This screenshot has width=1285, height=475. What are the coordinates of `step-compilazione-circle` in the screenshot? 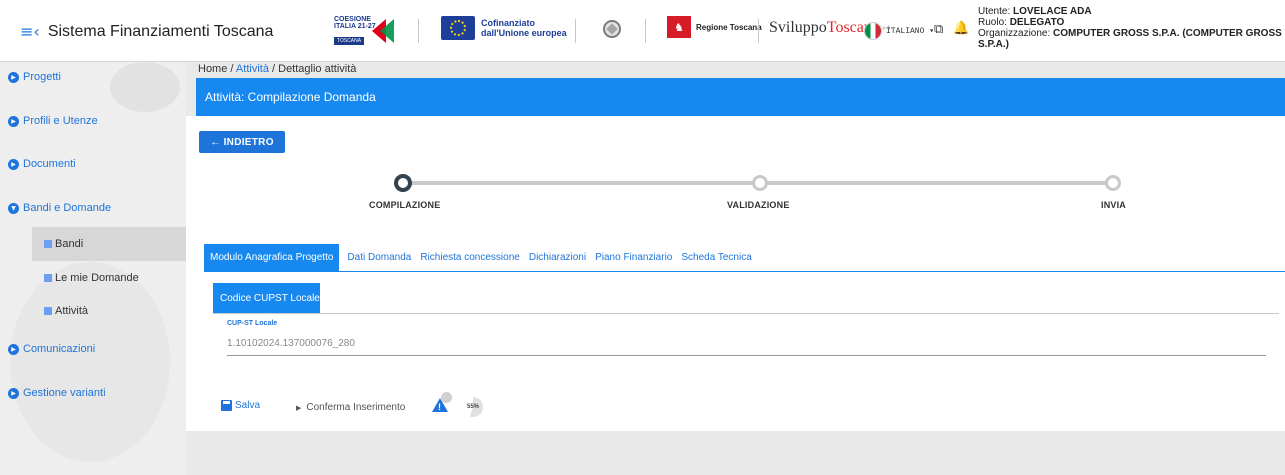 It's located at (403, 183).